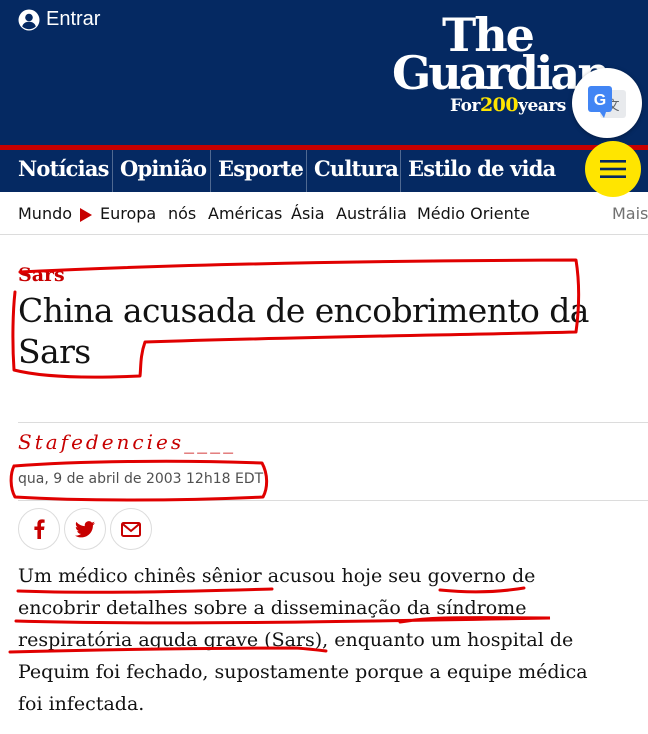  I want to click on translate-button: 文 G, so click(607, 103).